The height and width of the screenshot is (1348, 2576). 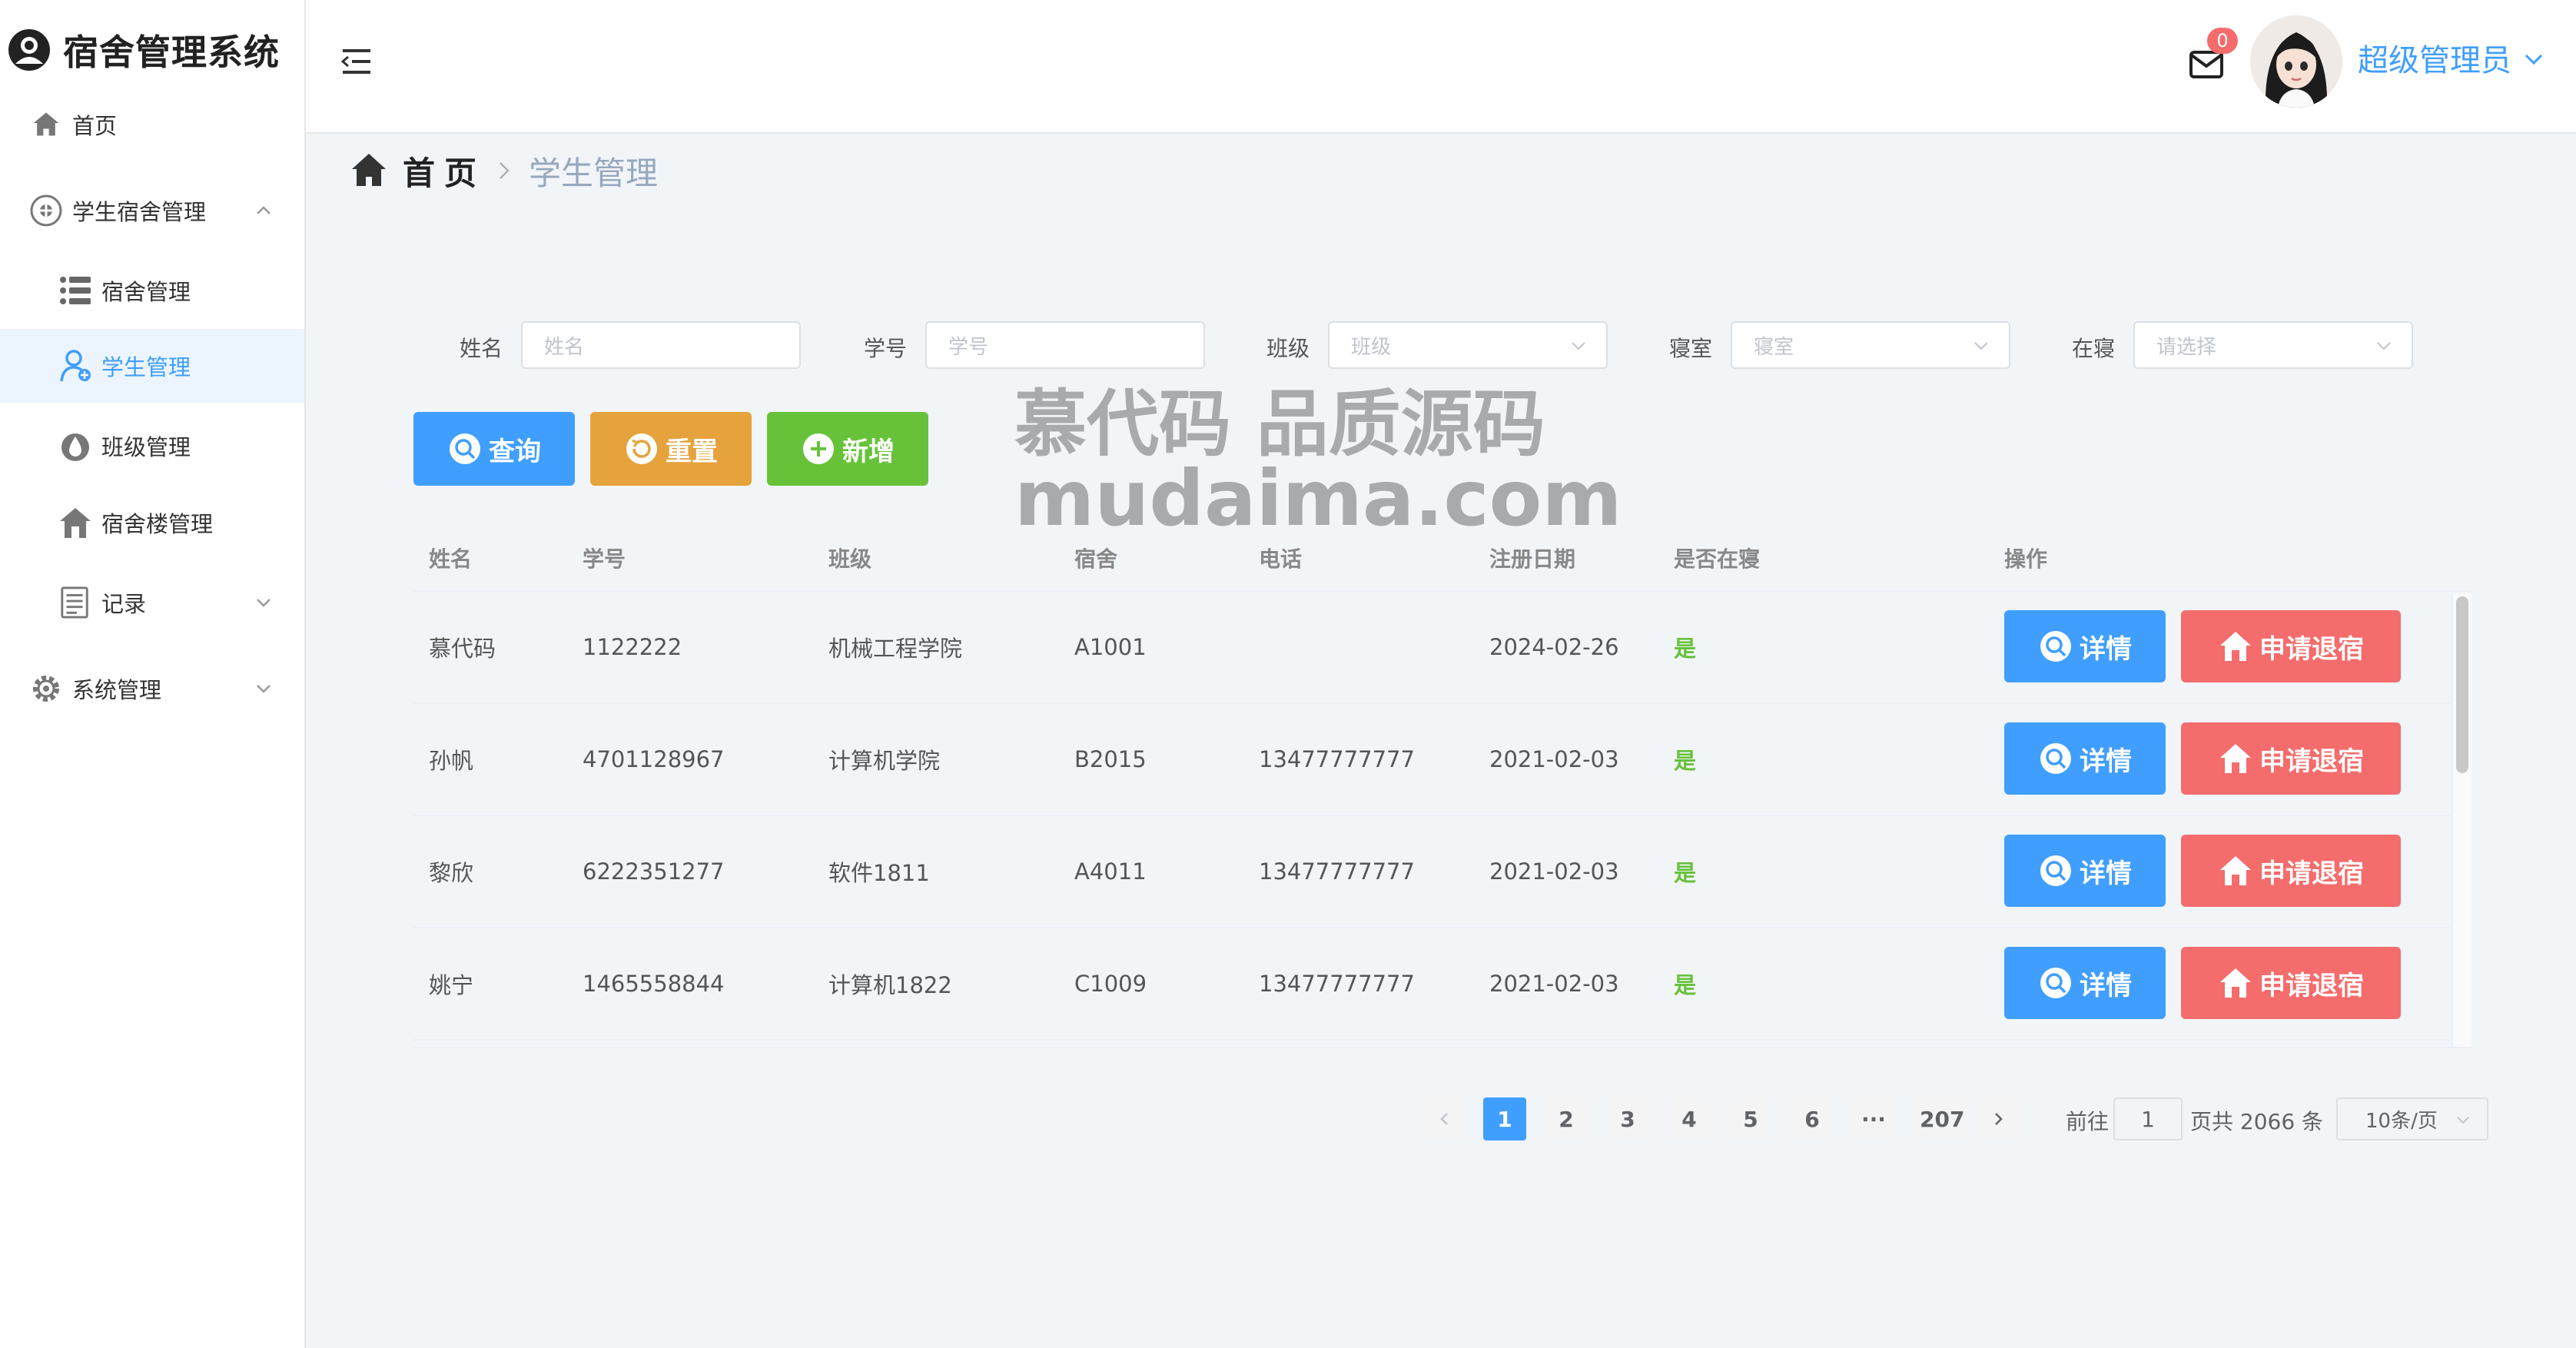 I want to click on next-page-button, so click(x=1999, y=1118).